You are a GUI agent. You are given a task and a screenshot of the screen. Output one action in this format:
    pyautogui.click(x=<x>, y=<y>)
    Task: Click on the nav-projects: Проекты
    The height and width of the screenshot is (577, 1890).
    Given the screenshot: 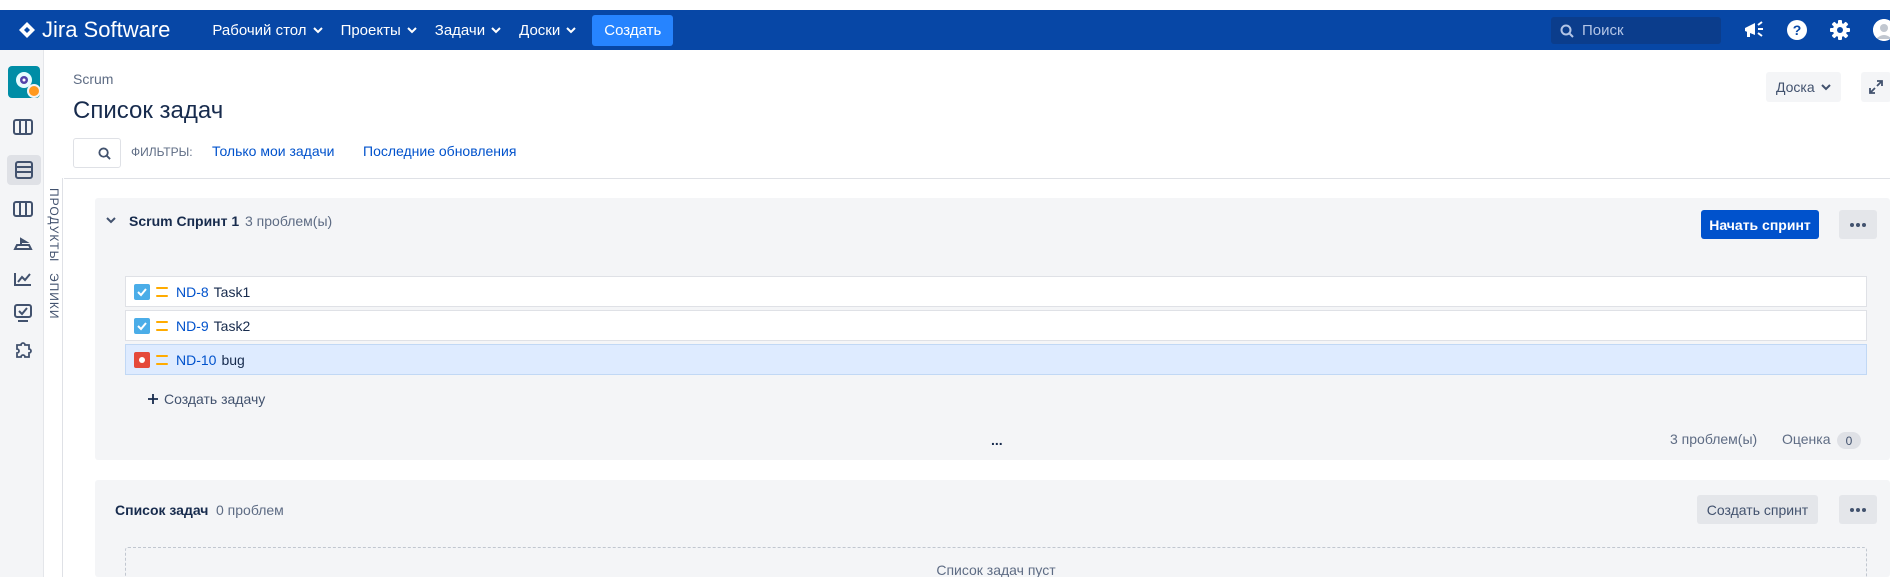 What is the action you would take?
    pyautogui.click(x=379, y=30)
    